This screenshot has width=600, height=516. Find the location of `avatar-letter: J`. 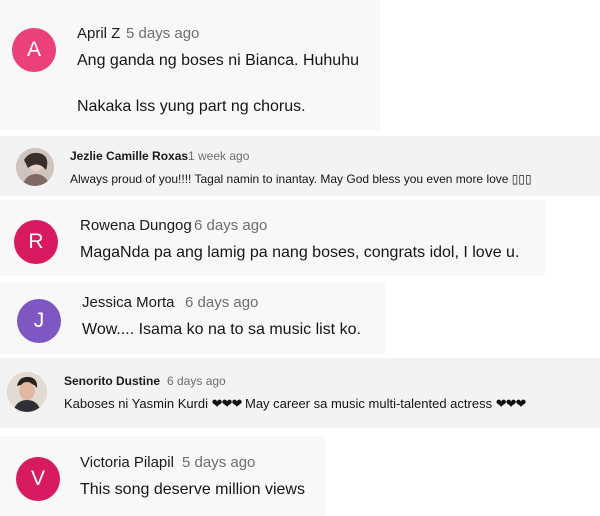

avatar-letter: J is located at coordinates (39, 320).